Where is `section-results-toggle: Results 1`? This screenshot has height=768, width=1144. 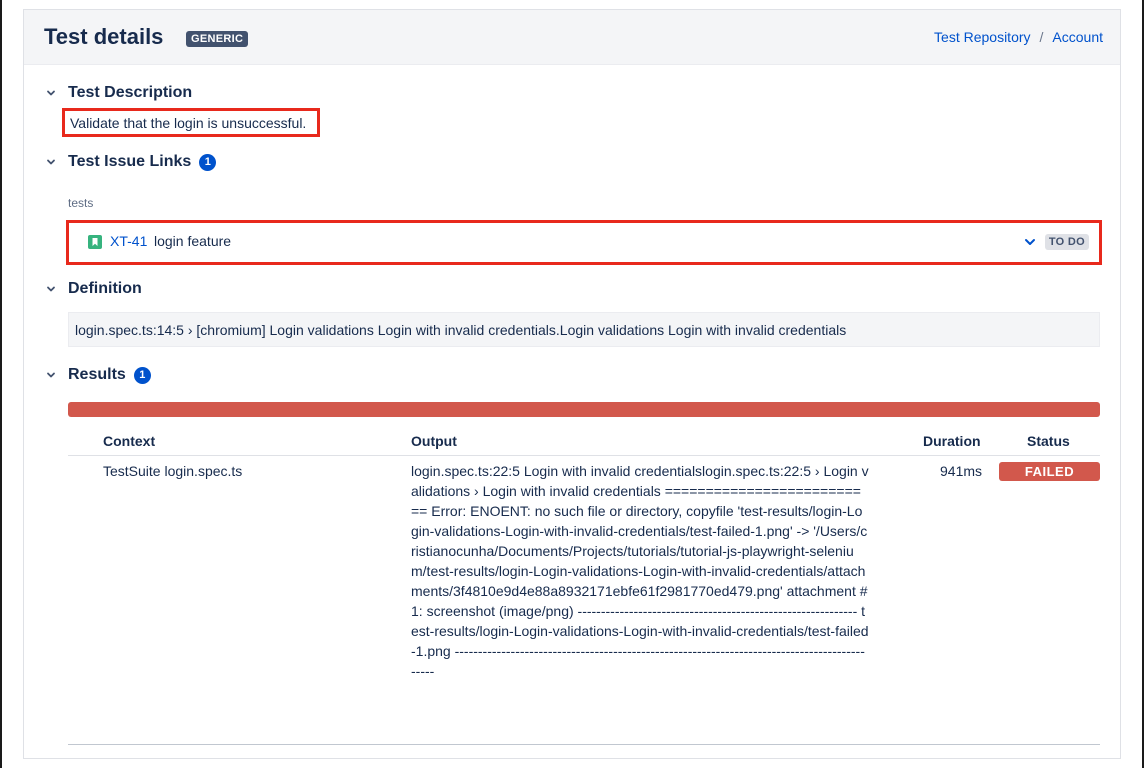
section-results-toggle: Results 1 is located at coordinates (97, 375).